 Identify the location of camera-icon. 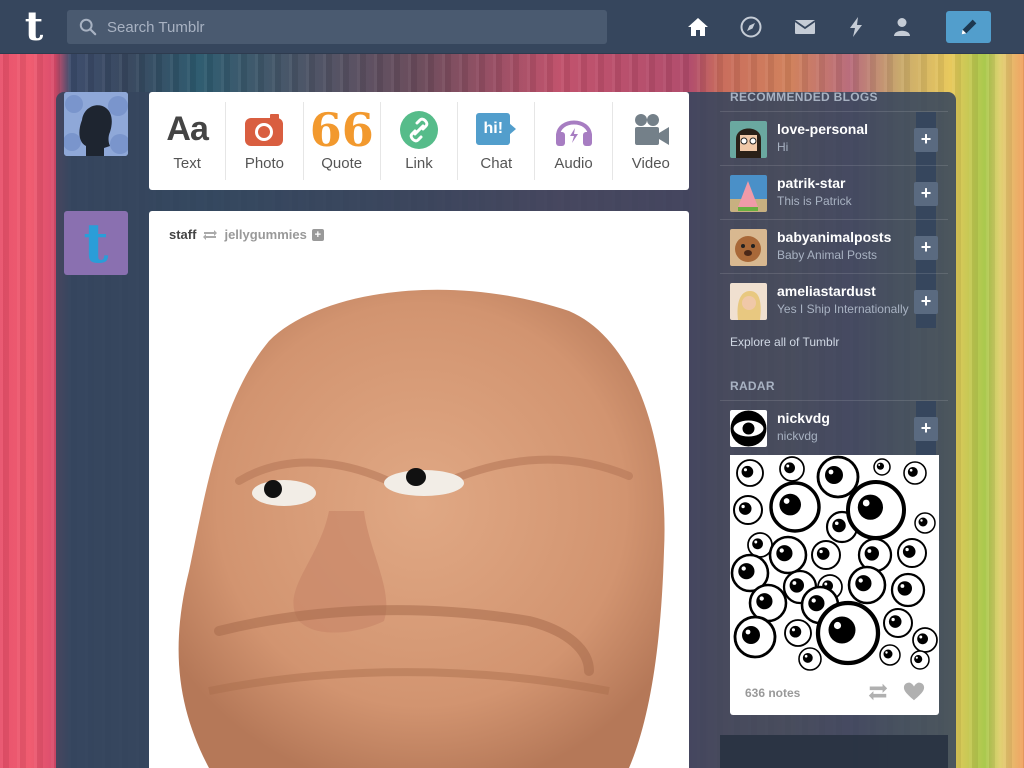
(264, 130).